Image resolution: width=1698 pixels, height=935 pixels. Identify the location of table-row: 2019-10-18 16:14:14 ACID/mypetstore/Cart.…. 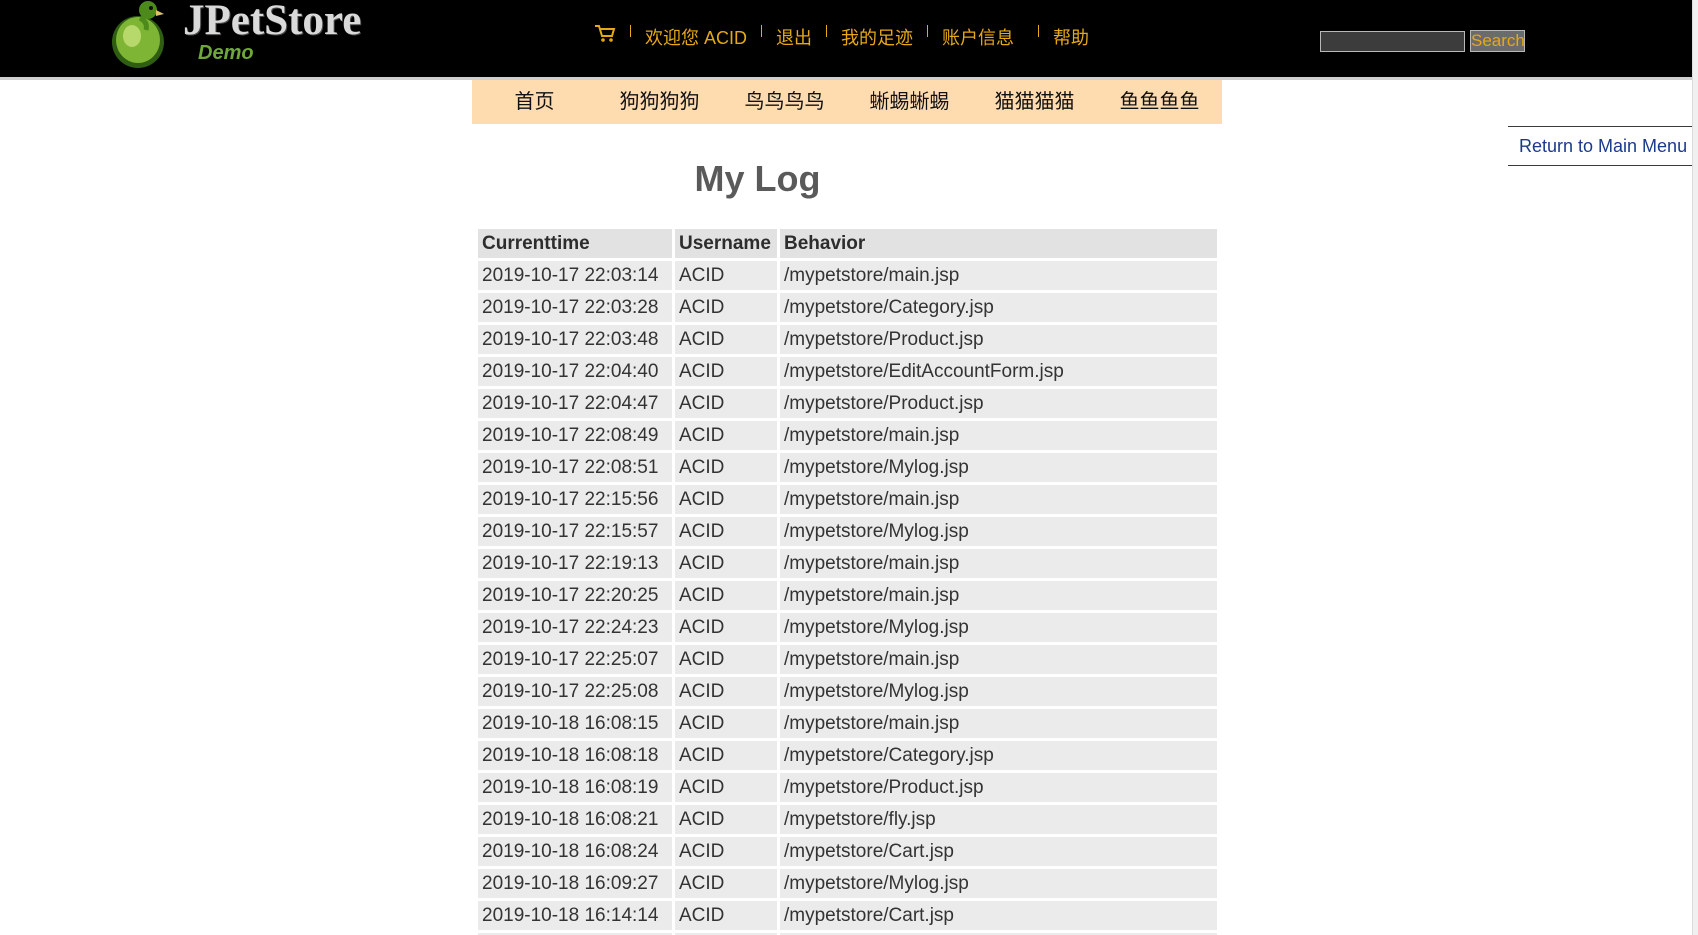
(847, 915).